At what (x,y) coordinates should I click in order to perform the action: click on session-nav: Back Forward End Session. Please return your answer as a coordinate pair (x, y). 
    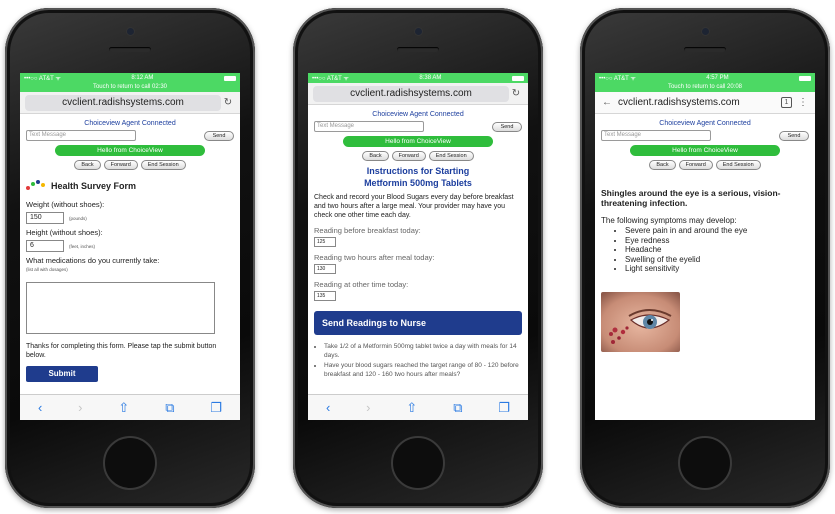
    Looking at the image, I should click on (705, 165).